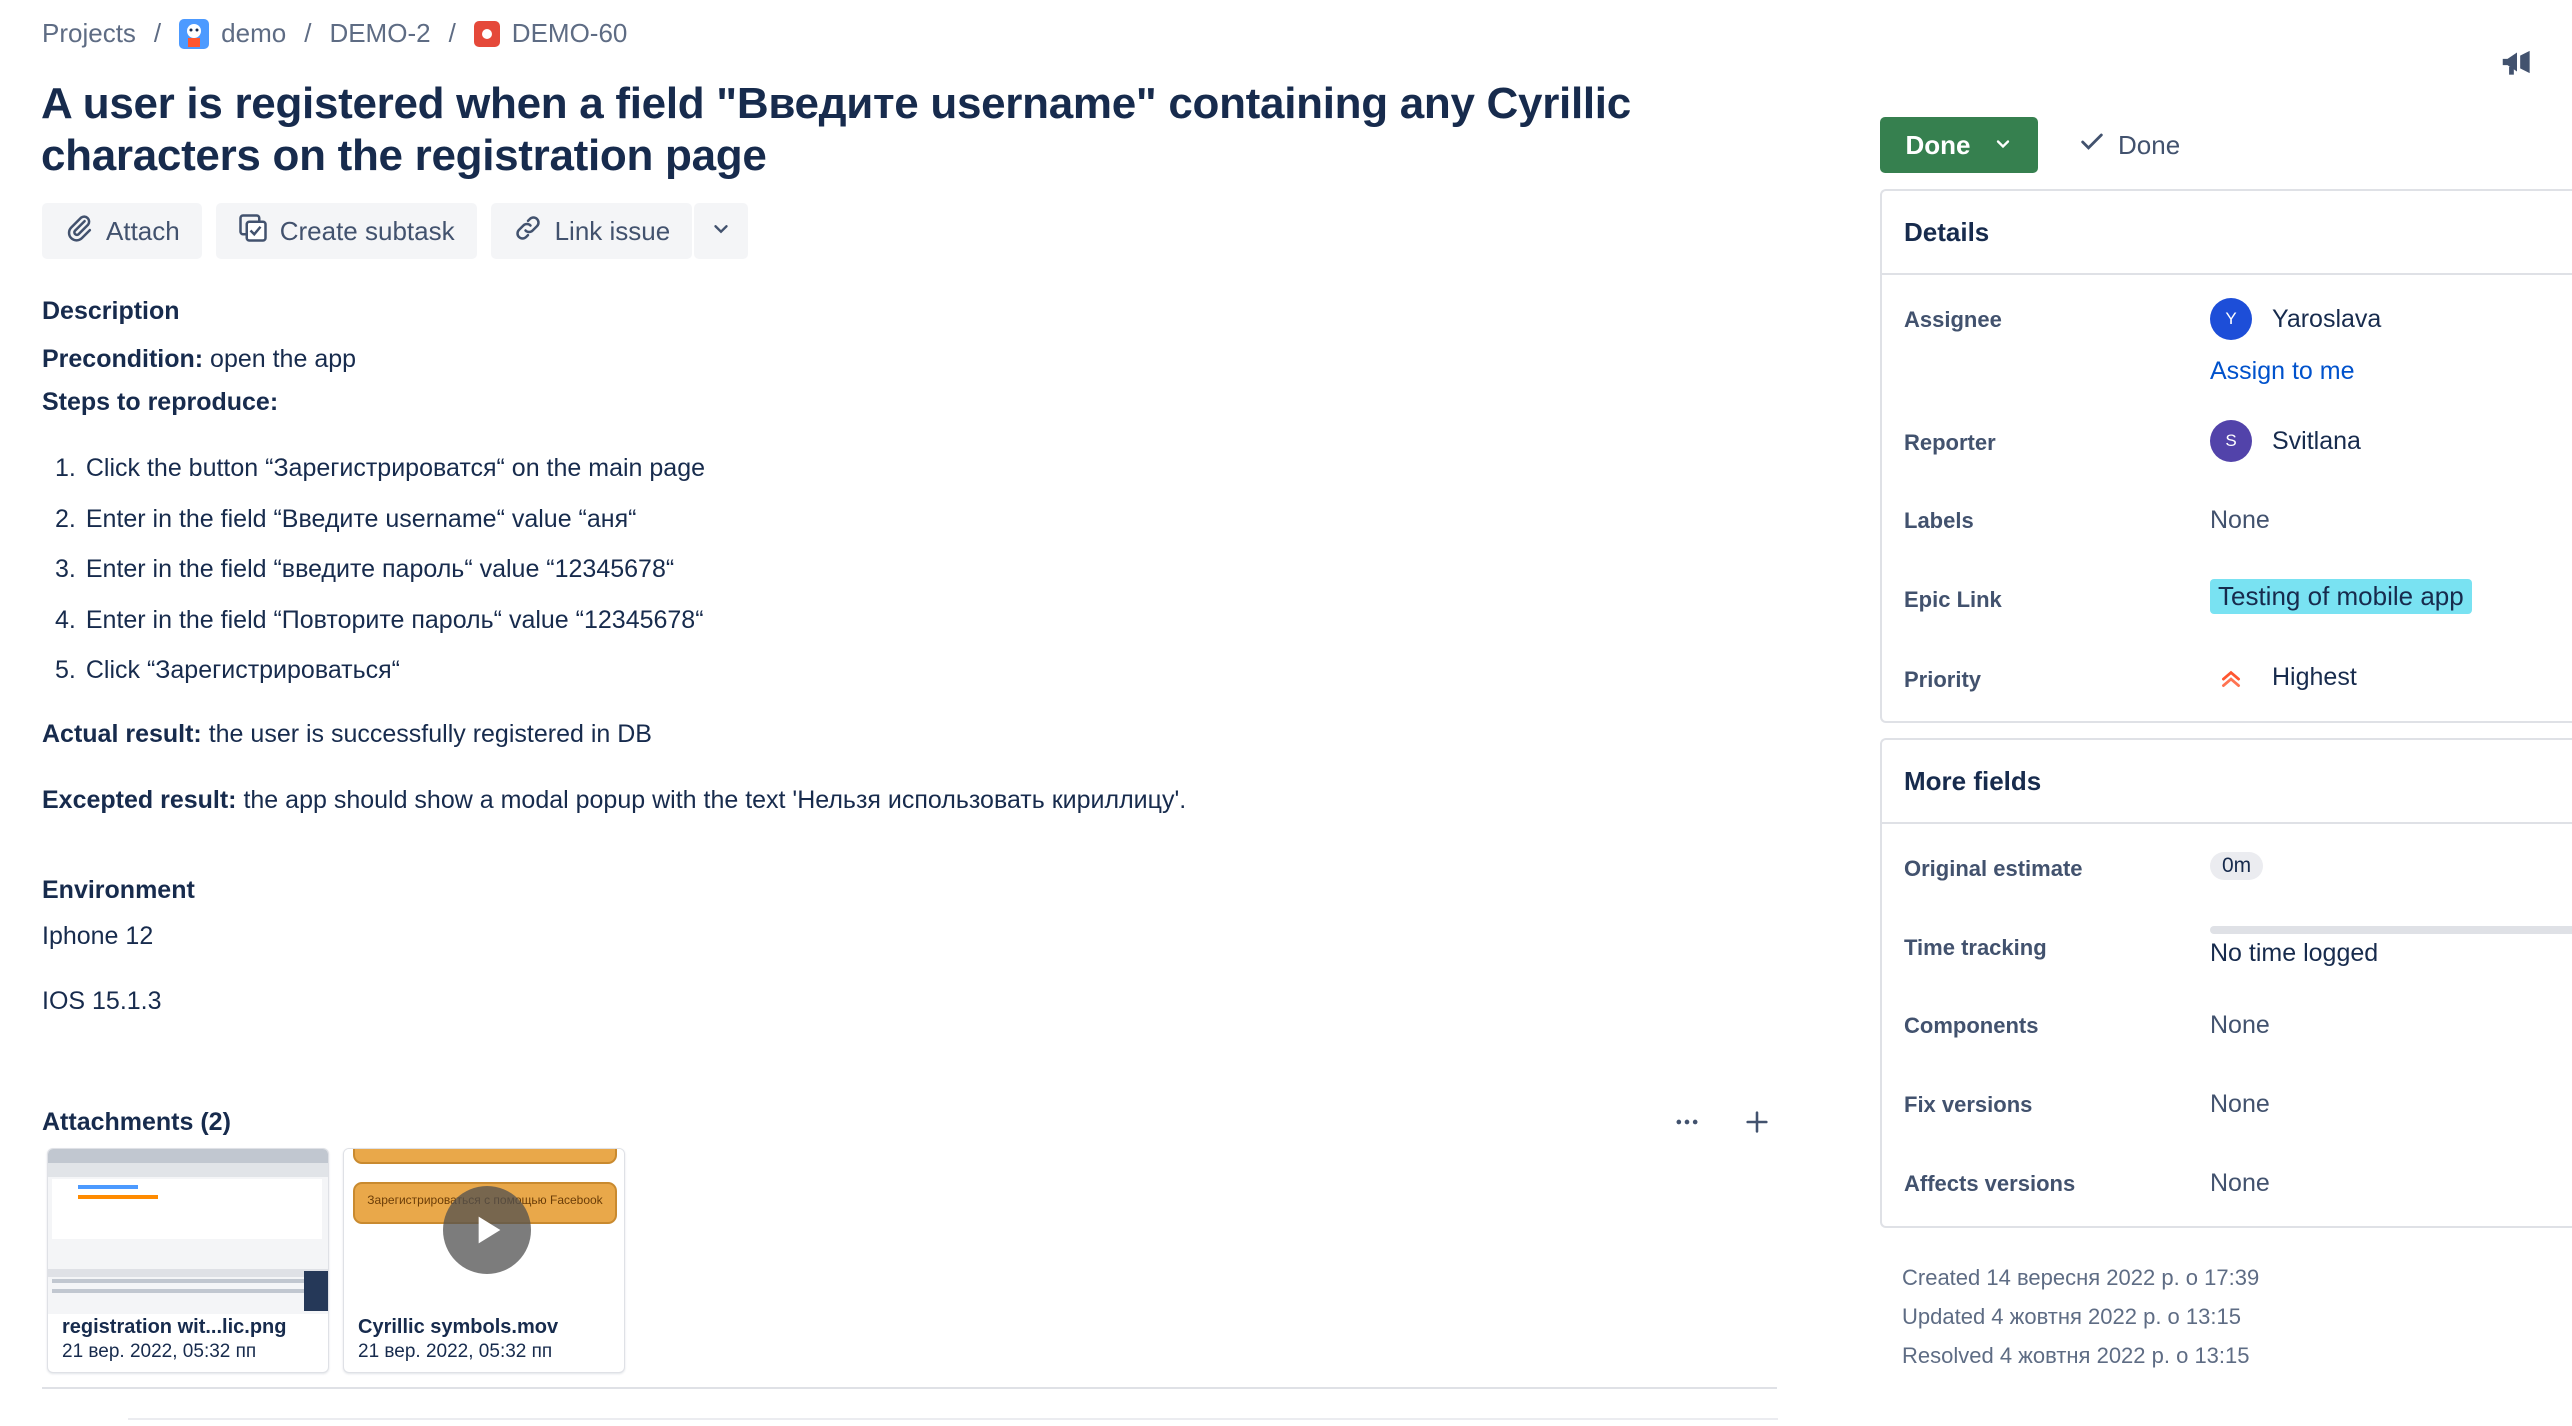 Image resolution: width=2572 pixels, height=1426 pixels. Describe the element at coordinates (1950, 442) in the screenshot. I see `reporter-label: Reporter` at that location.